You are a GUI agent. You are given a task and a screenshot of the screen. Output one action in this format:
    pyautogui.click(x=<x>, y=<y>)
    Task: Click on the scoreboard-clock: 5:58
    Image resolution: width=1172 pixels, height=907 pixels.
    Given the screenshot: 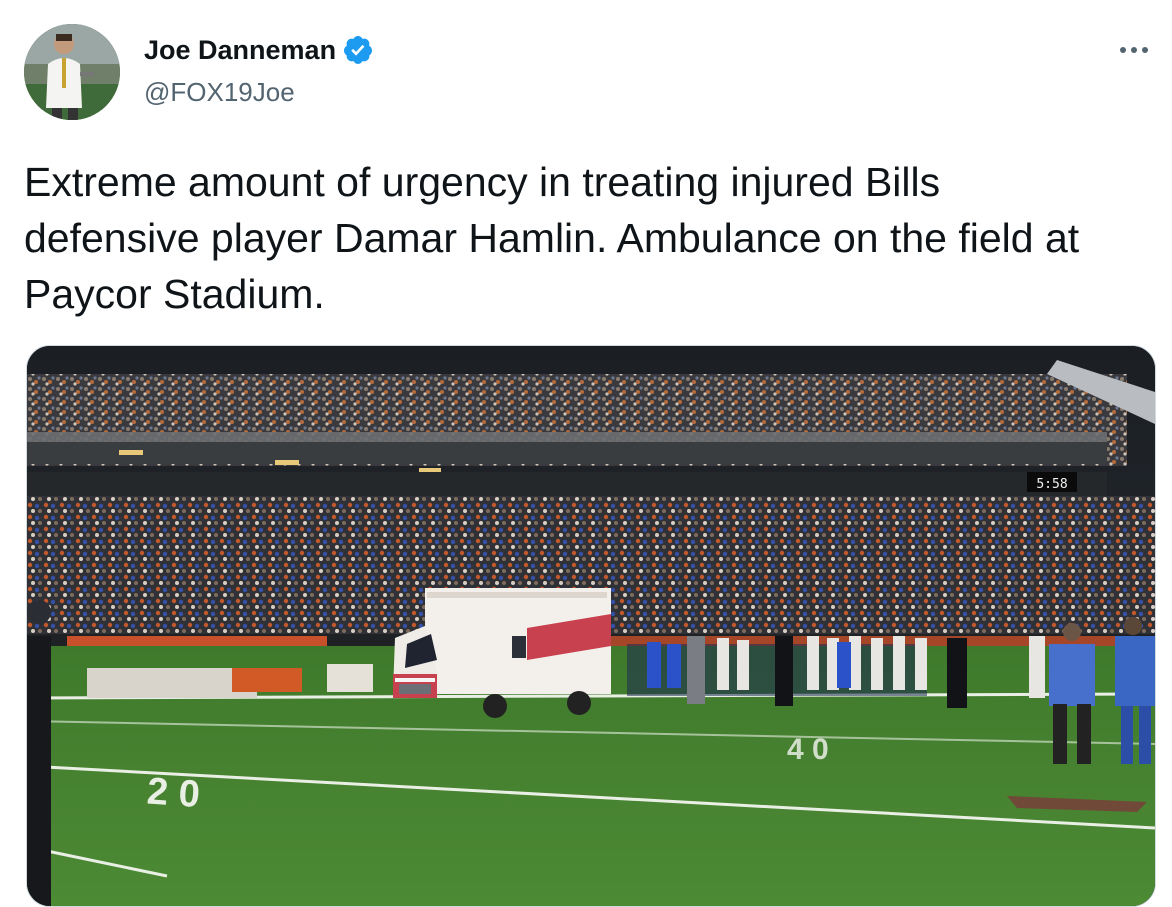 What is the action you would take?
    pyautogui.click(x=1051, y=484)
    